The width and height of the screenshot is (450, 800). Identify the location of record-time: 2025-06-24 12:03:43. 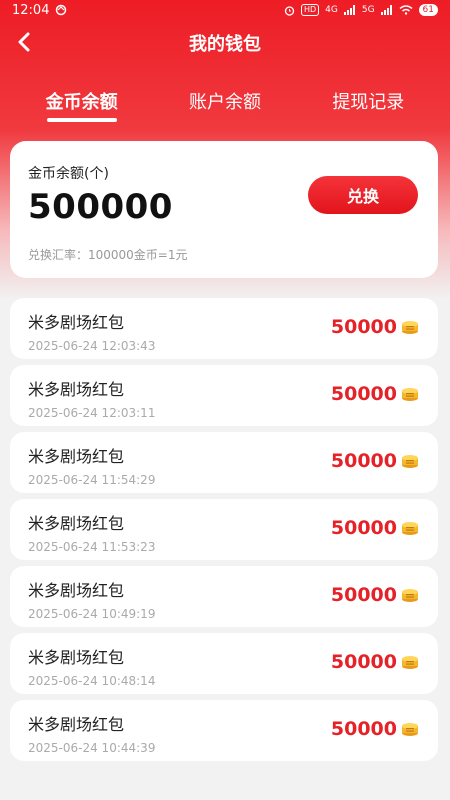
(92, 346).